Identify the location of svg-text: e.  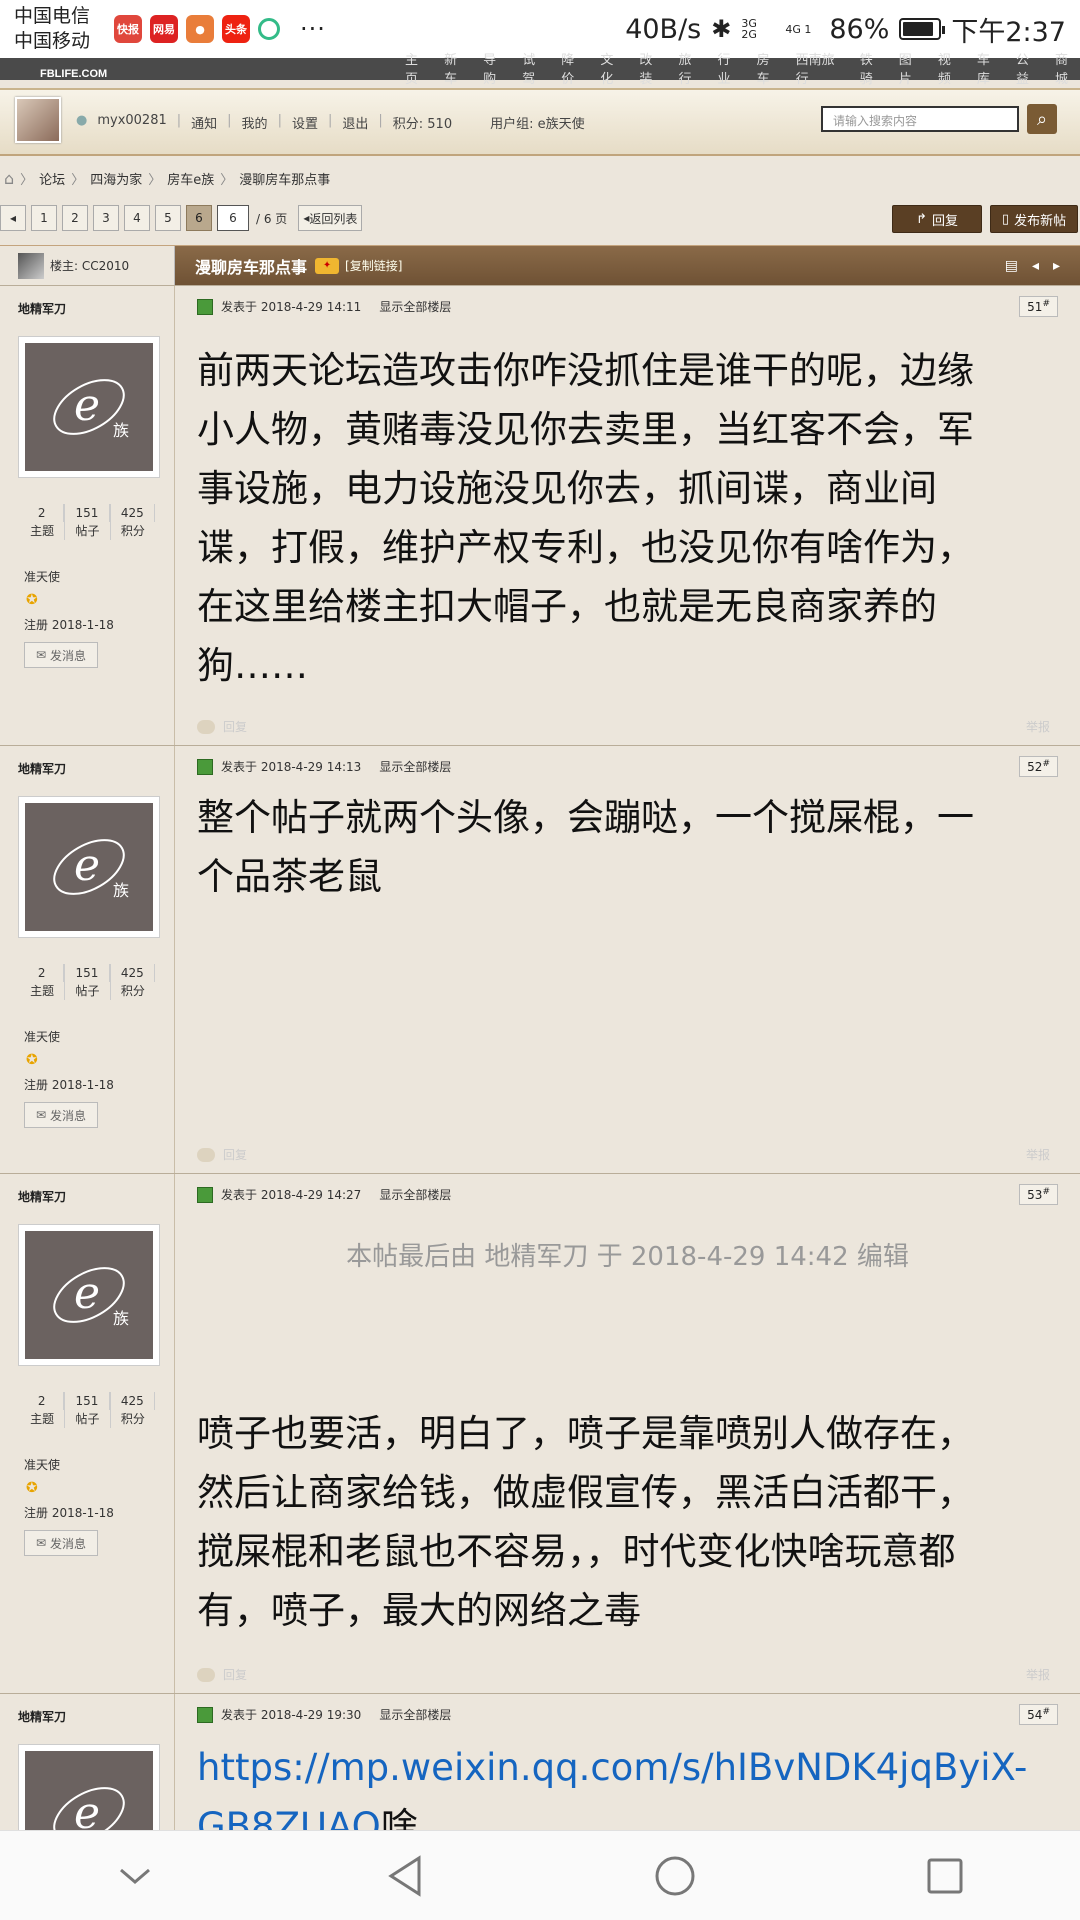
(87, 1293).